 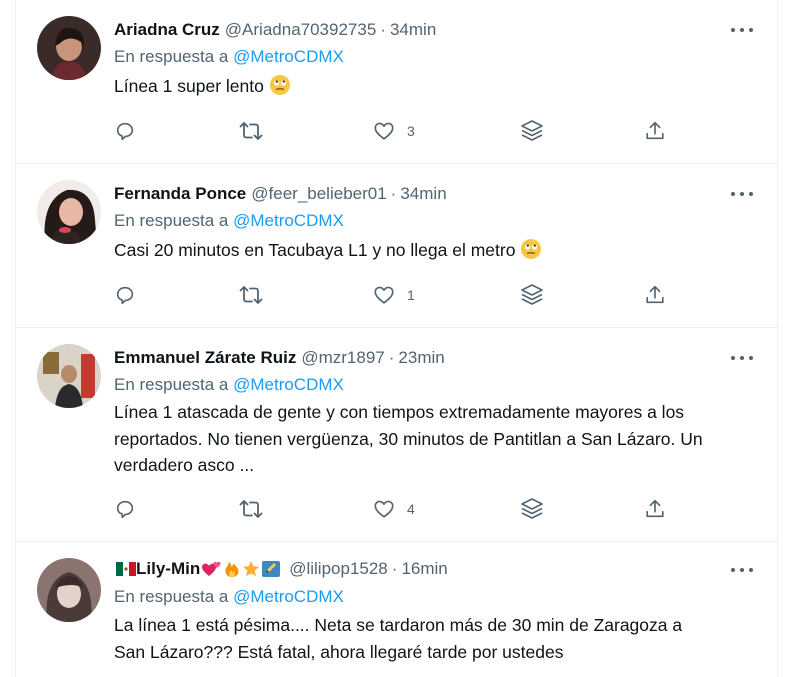 I want to click on like-button: 1, so click(x=394, y=295).